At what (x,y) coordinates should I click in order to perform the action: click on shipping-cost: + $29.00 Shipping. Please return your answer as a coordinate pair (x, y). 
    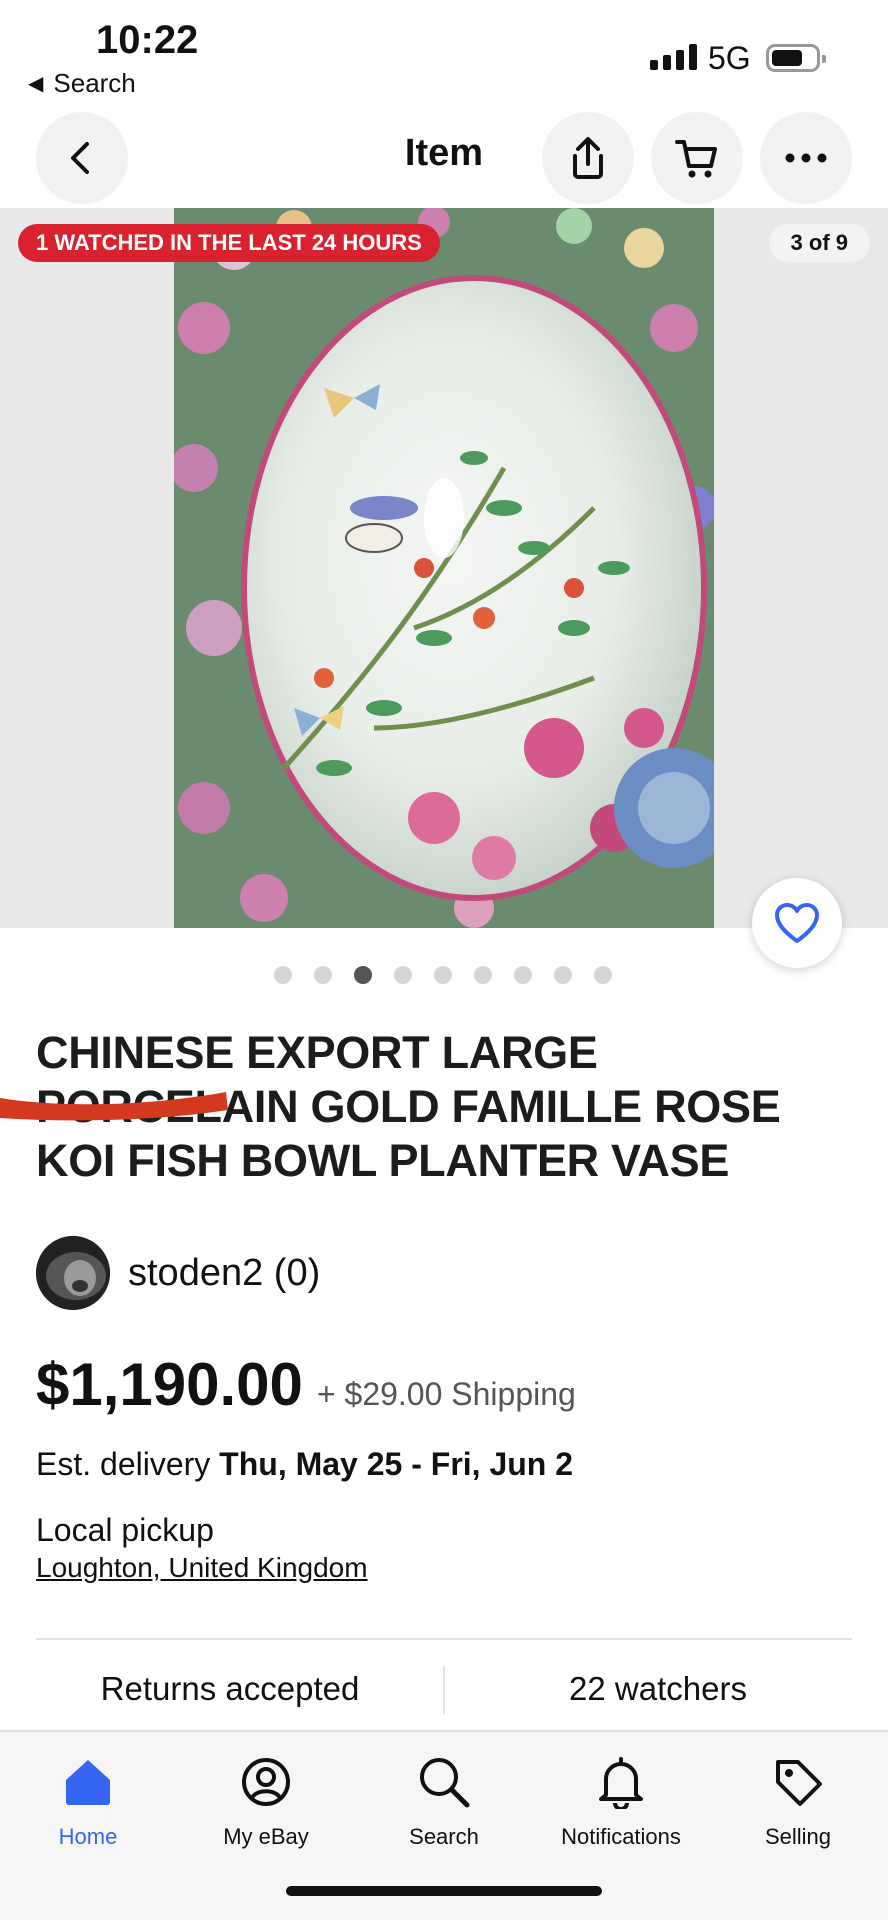
    Looking at the image, I should click on (446, 1394).